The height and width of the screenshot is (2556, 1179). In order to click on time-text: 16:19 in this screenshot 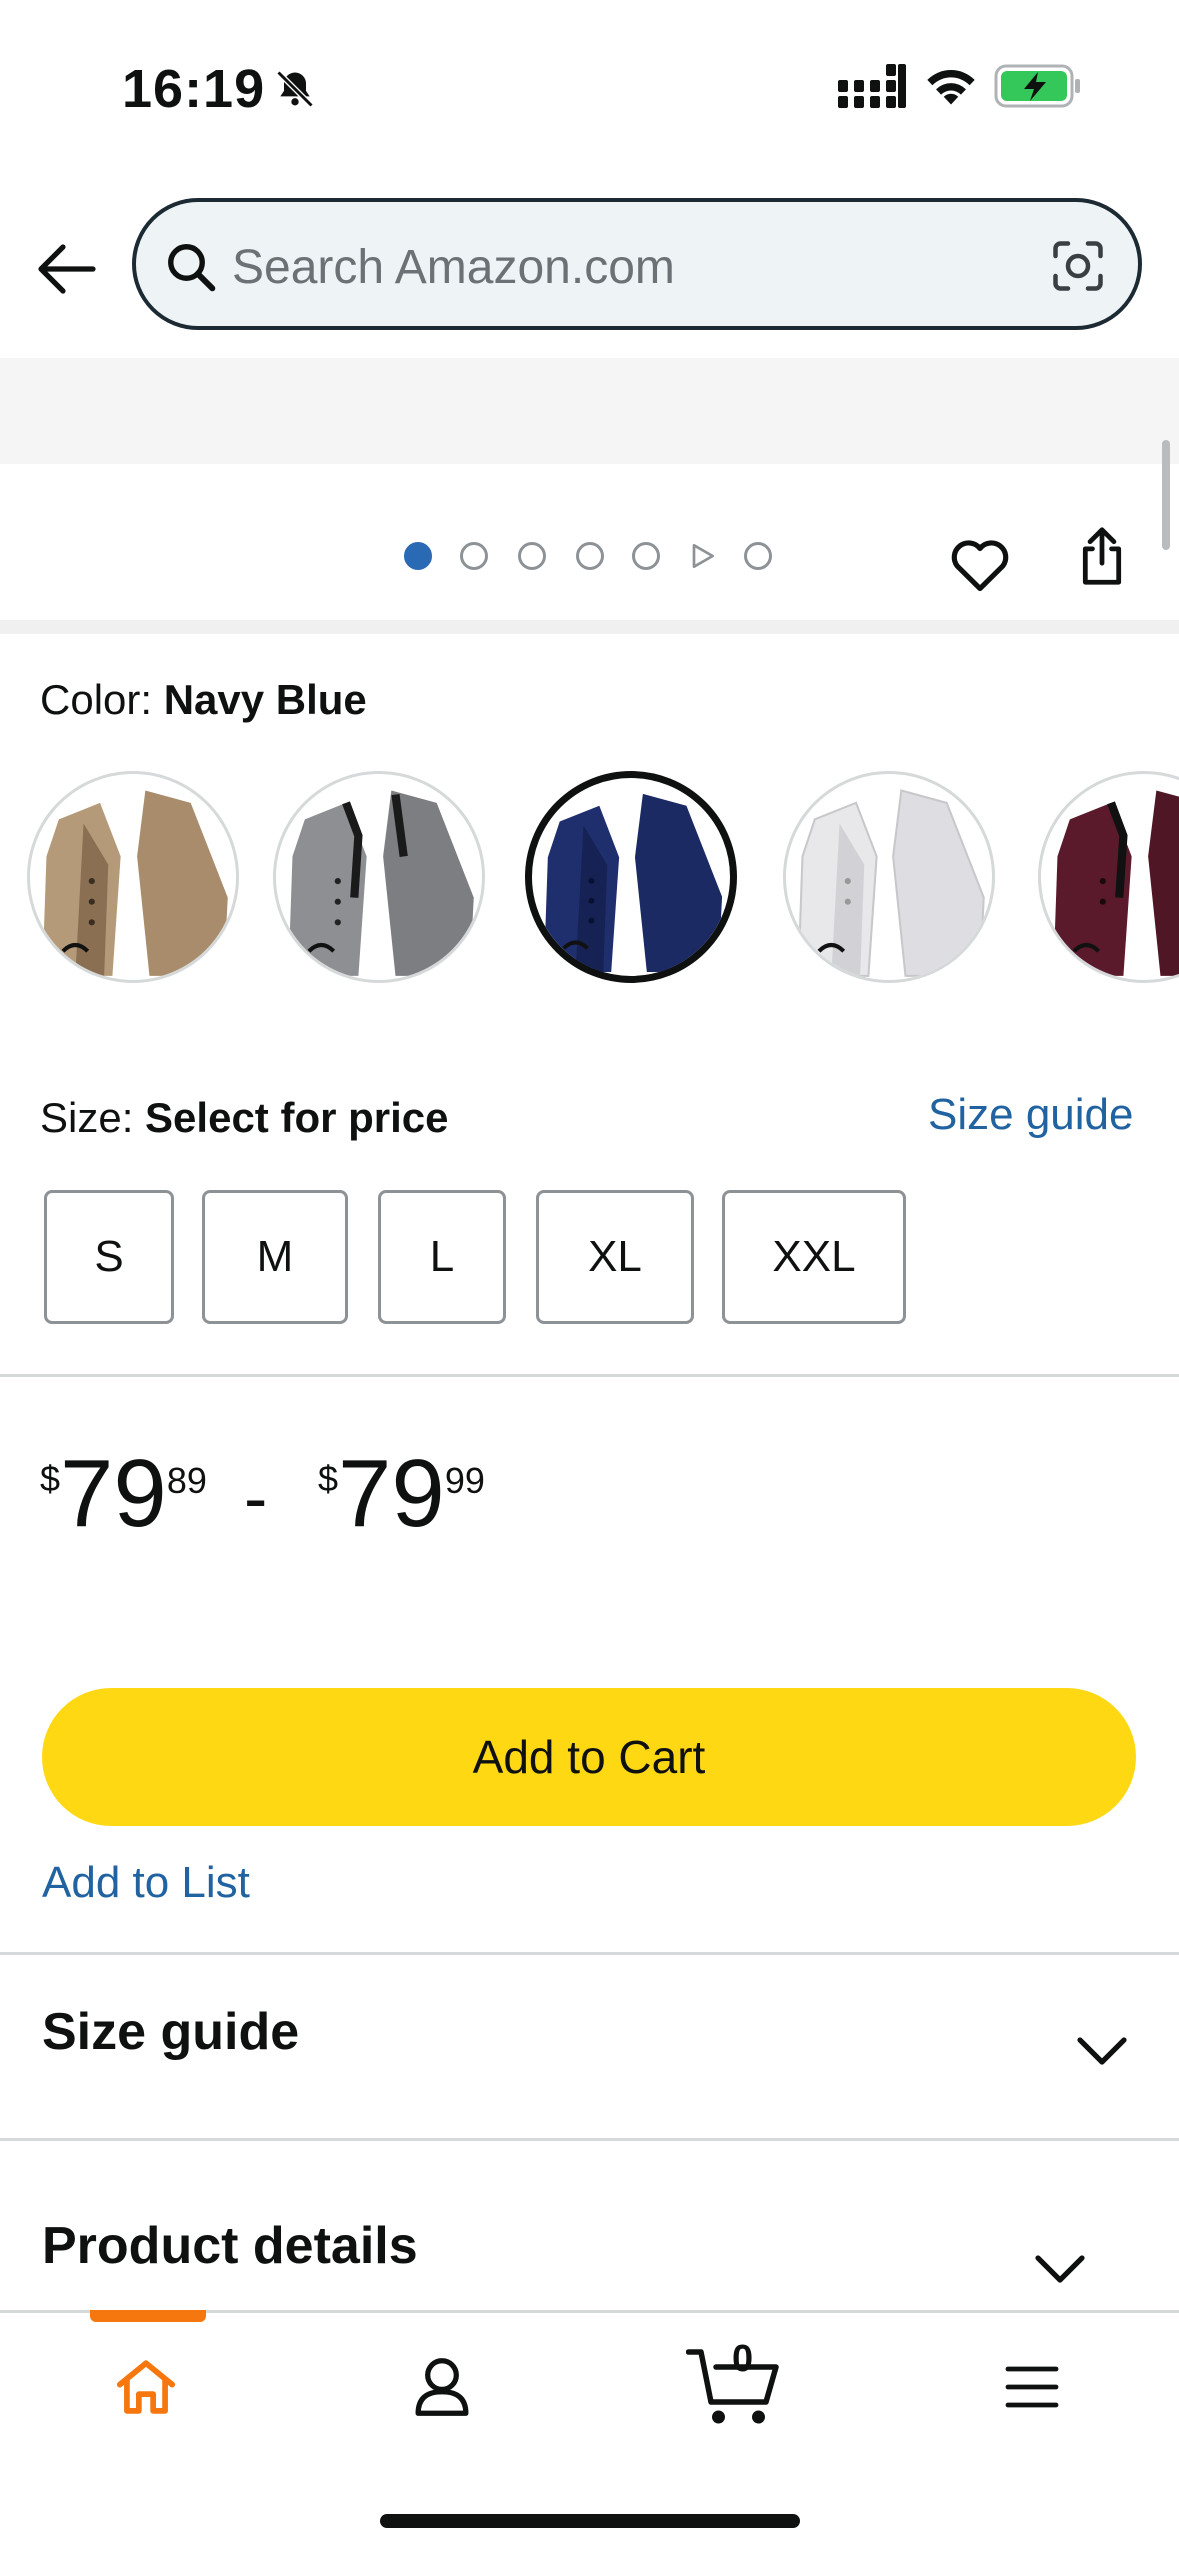, I will do `click(194, 89)`.